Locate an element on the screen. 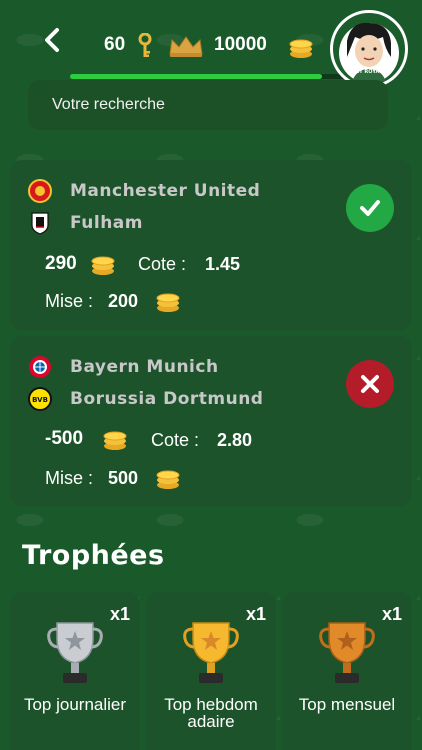 Image resolution: width=422 pixels, height=750 pixels. win-badge is located at coordinates (370, 208).